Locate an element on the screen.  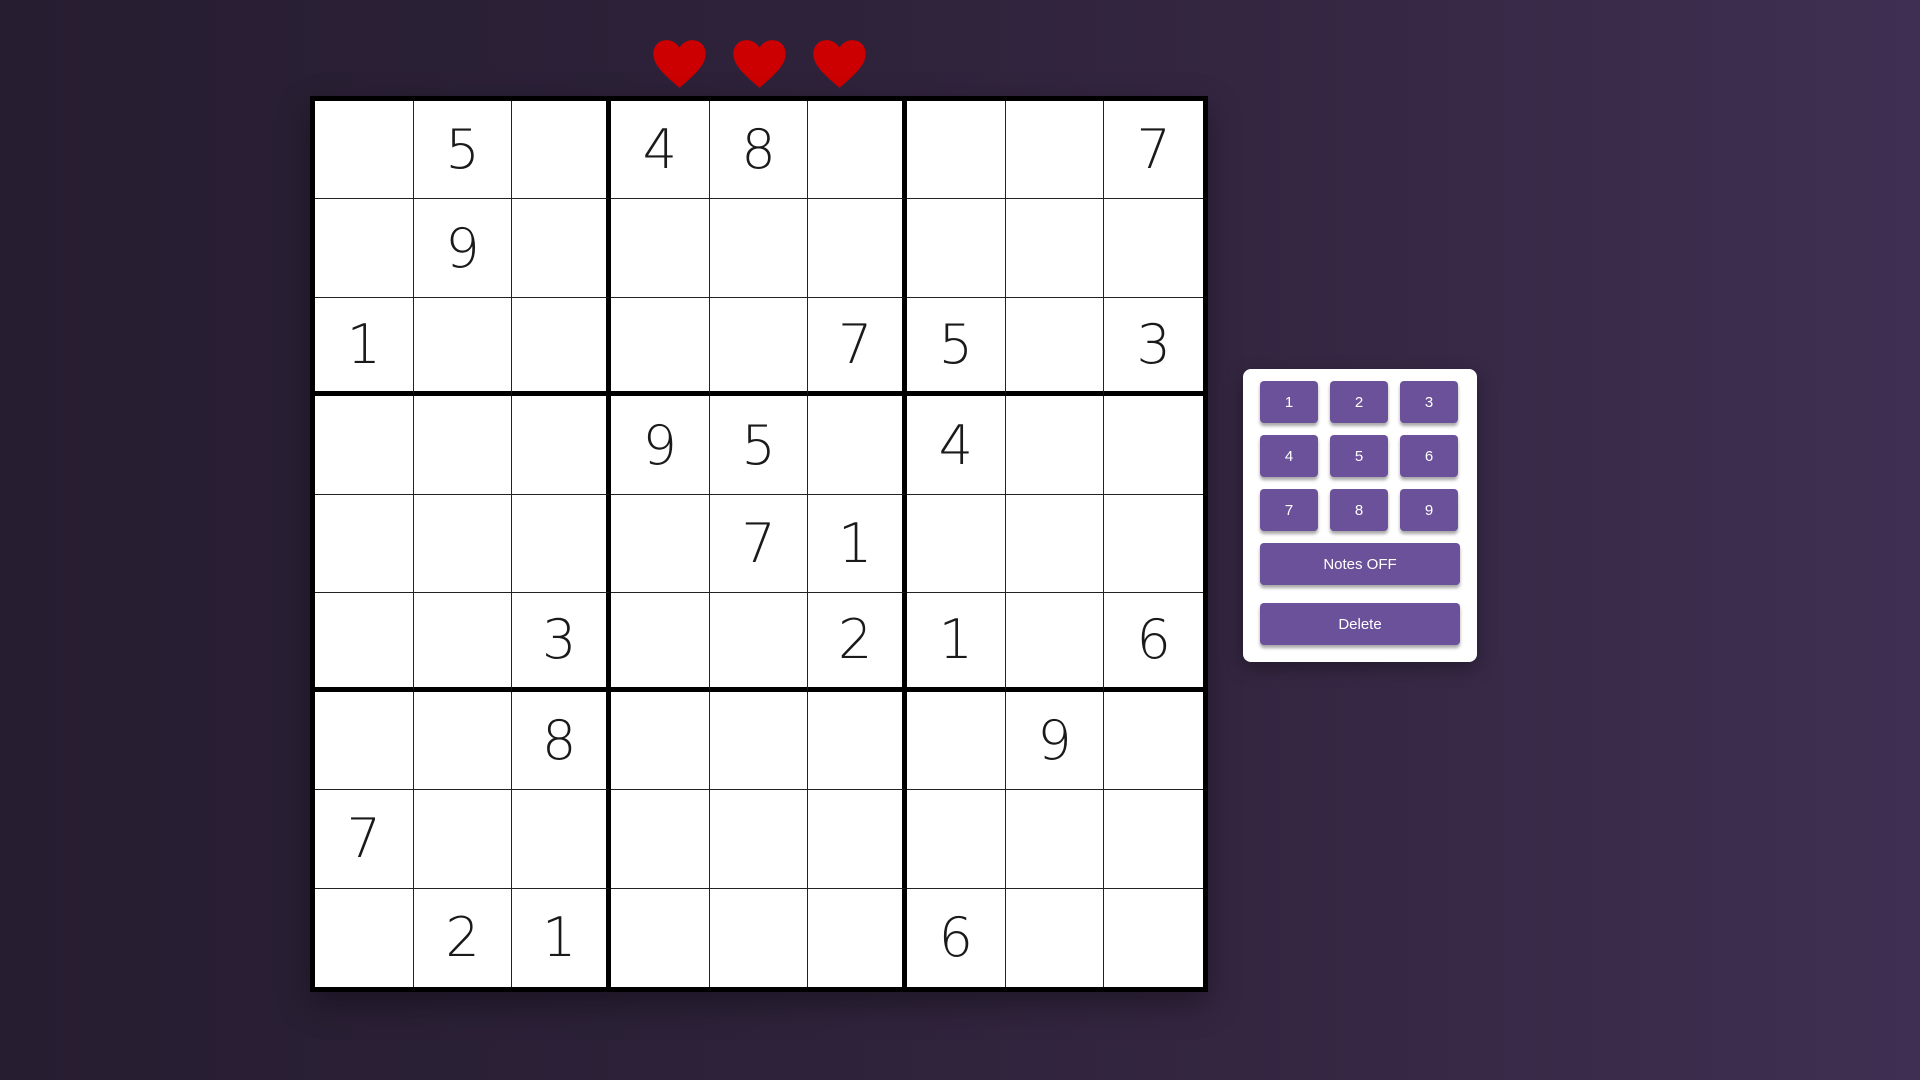
number-button-6: 6 is located at coordinates (1429, 456).